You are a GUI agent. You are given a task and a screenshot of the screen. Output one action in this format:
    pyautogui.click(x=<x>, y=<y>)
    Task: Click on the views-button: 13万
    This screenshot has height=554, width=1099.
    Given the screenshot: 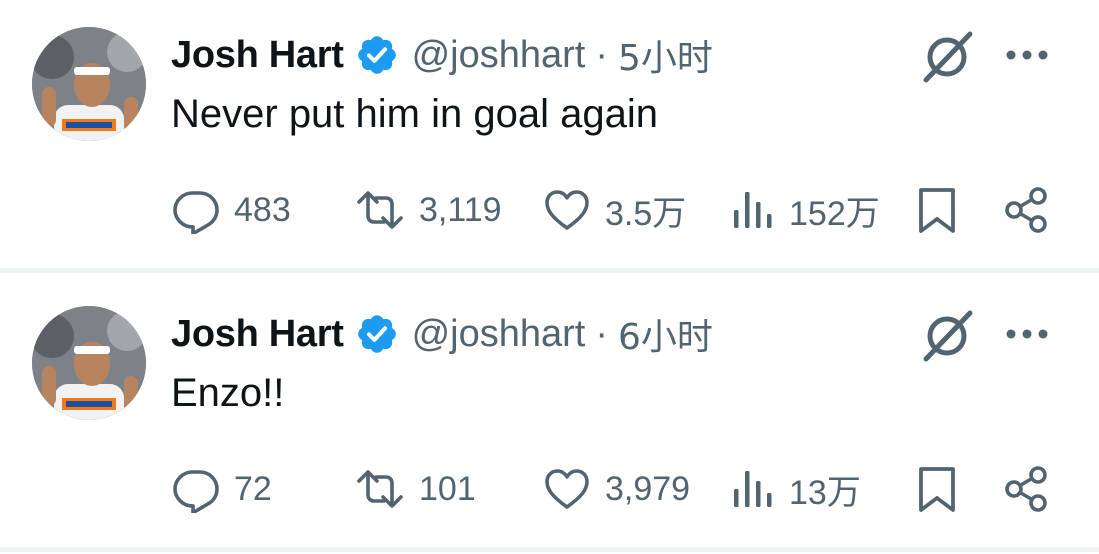 What is the action you would take?
    pyautogui.click(x=796, y=489)
    